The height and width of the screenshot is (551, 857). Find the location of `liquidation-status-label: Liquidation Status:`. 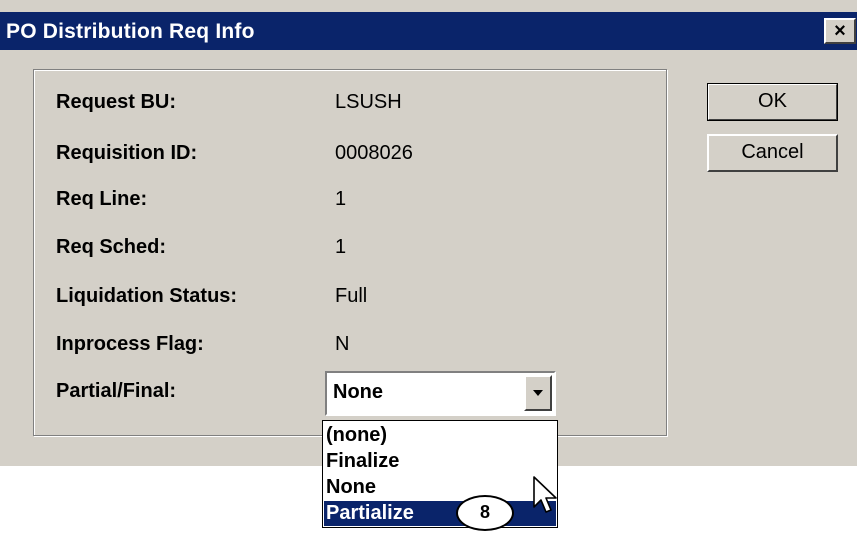

liquidation-status-label: Liquidation Status: is located at coordinates (147, 296).